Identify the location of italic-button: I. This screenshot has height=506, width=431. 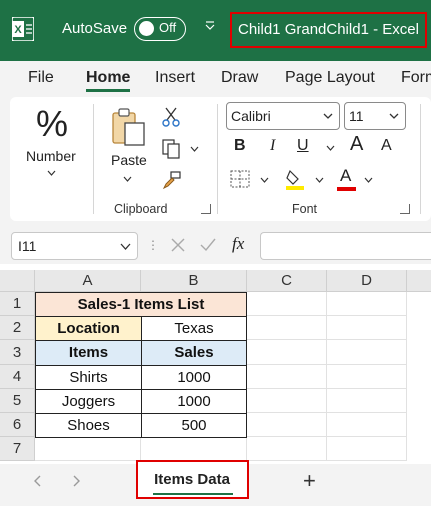
(272, 146).